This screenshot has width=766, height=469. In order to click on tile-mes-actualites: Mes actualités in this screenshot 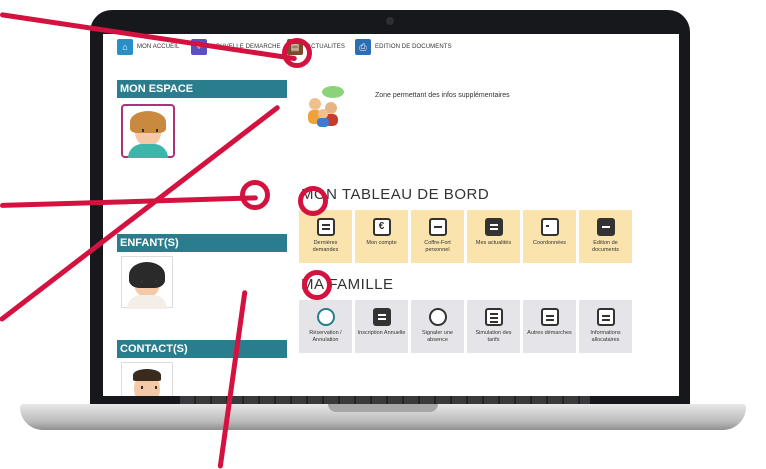, I will do `click(493, 236)`.